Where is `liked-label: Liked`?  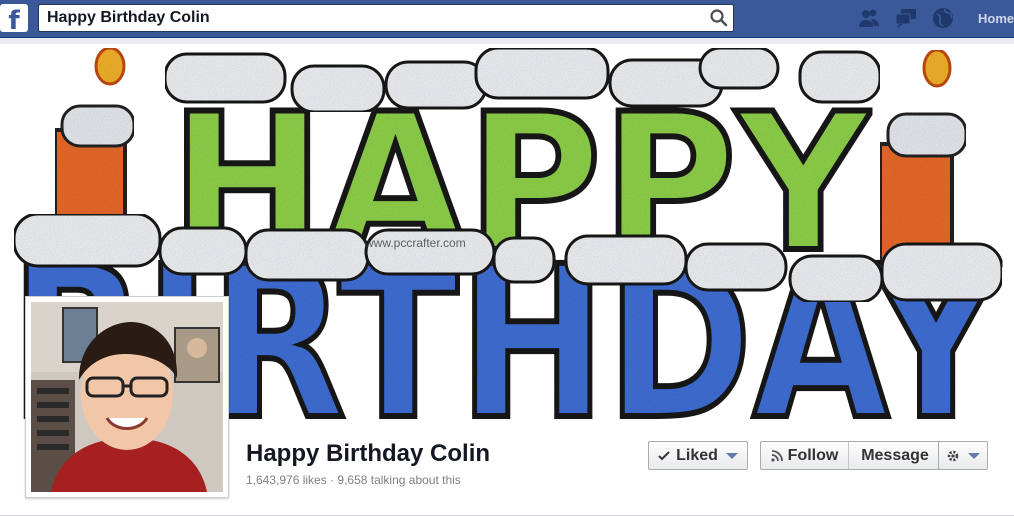
liked-label: Liked is located at coordinates (697, 455).